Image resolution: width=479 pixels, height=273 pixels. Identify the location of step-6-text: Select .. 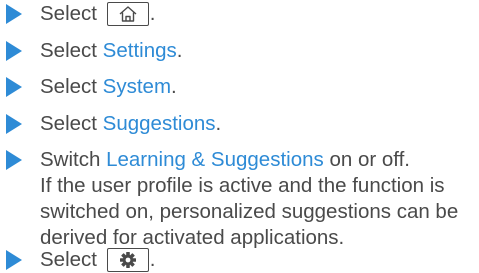
(97, 260).